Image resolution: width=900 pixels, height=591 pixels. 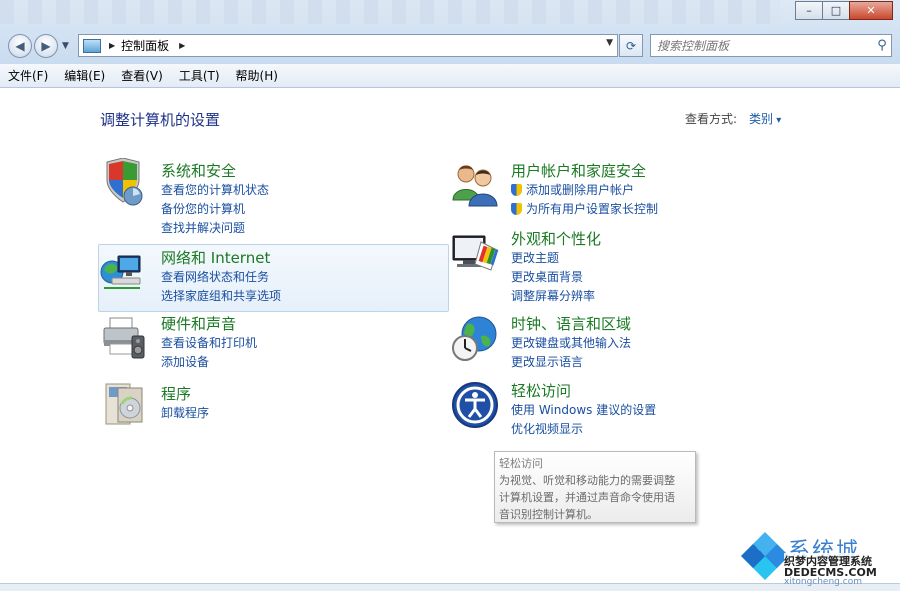 I want to click on close-button: ✕, so click(x=871, y=10).